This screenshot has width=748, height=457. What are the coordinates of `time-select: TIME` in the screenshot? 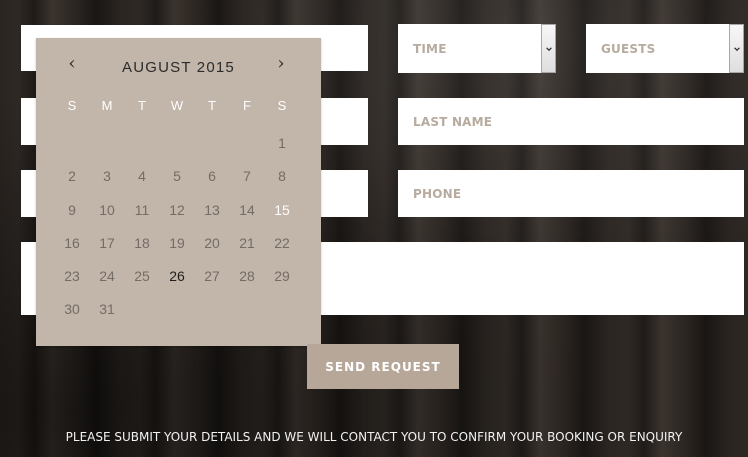 It's located at (477, 48).